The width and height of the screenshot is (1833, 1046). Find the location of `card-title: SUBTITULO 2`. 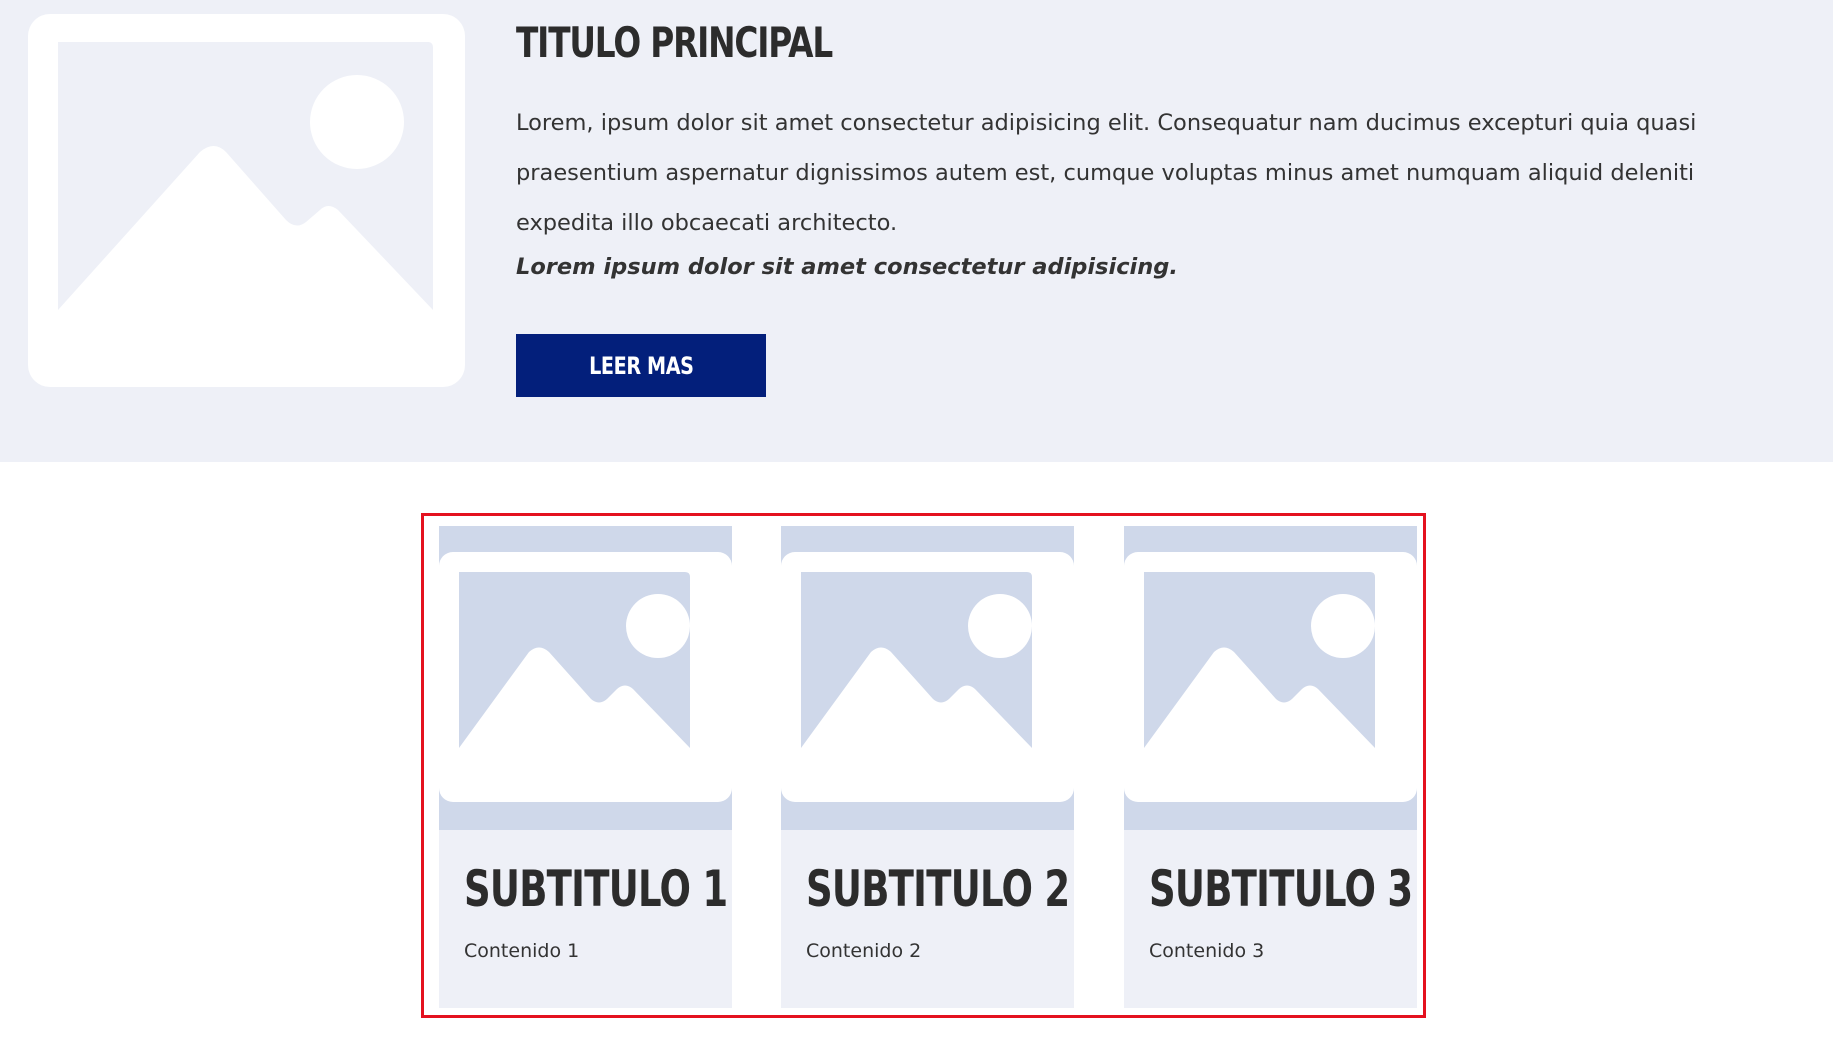

card-title: SUBTITULO 2 is located at coordinates (938, 889).